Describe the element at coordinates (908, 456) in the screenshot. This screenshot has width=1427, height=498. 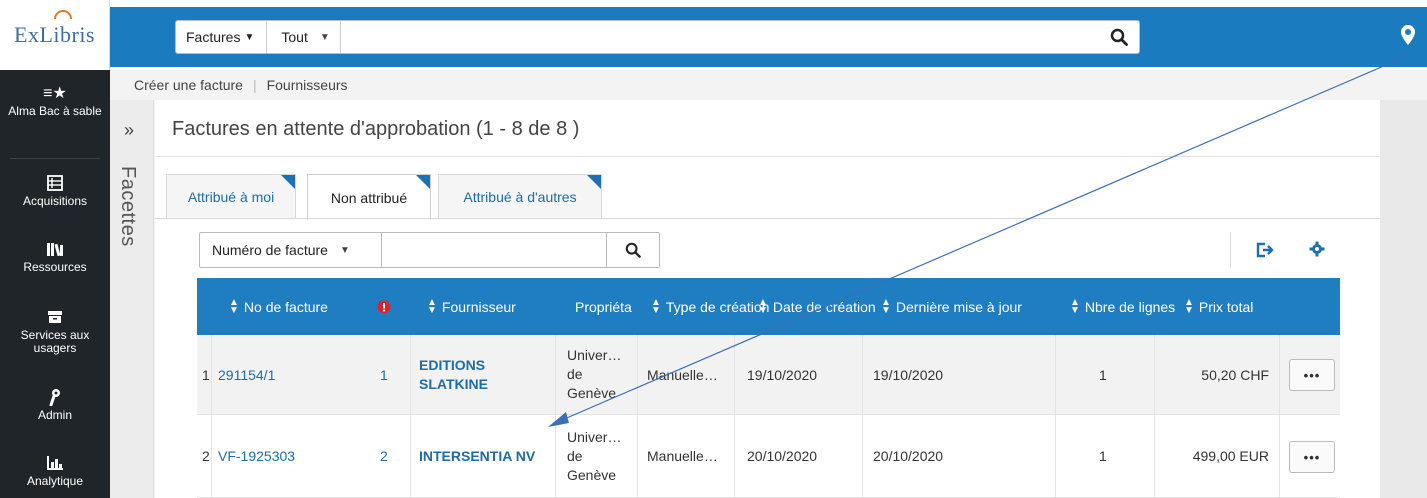
I see `updated-date-cell: 20/10/2020` at that location.